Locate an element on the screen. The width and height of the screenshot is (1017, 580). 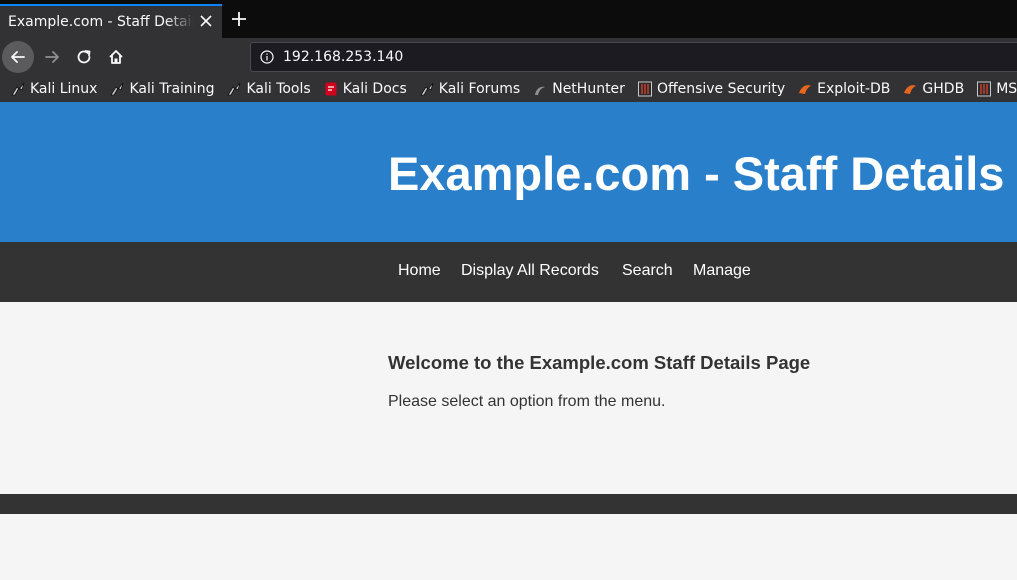
site-title: Example.com - Staff Details is located at coordinates (696, 173).